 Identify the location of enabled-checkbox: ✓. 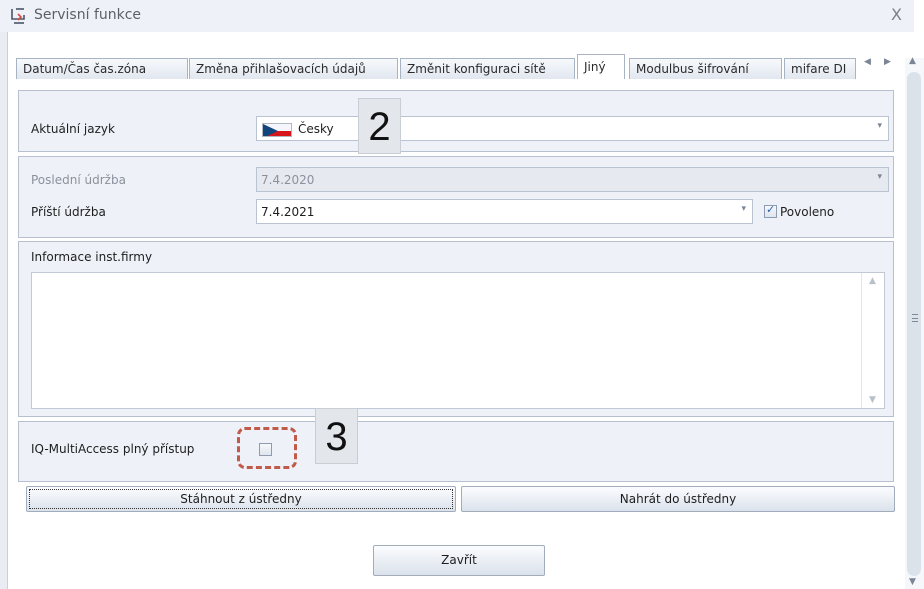
(770, 210).